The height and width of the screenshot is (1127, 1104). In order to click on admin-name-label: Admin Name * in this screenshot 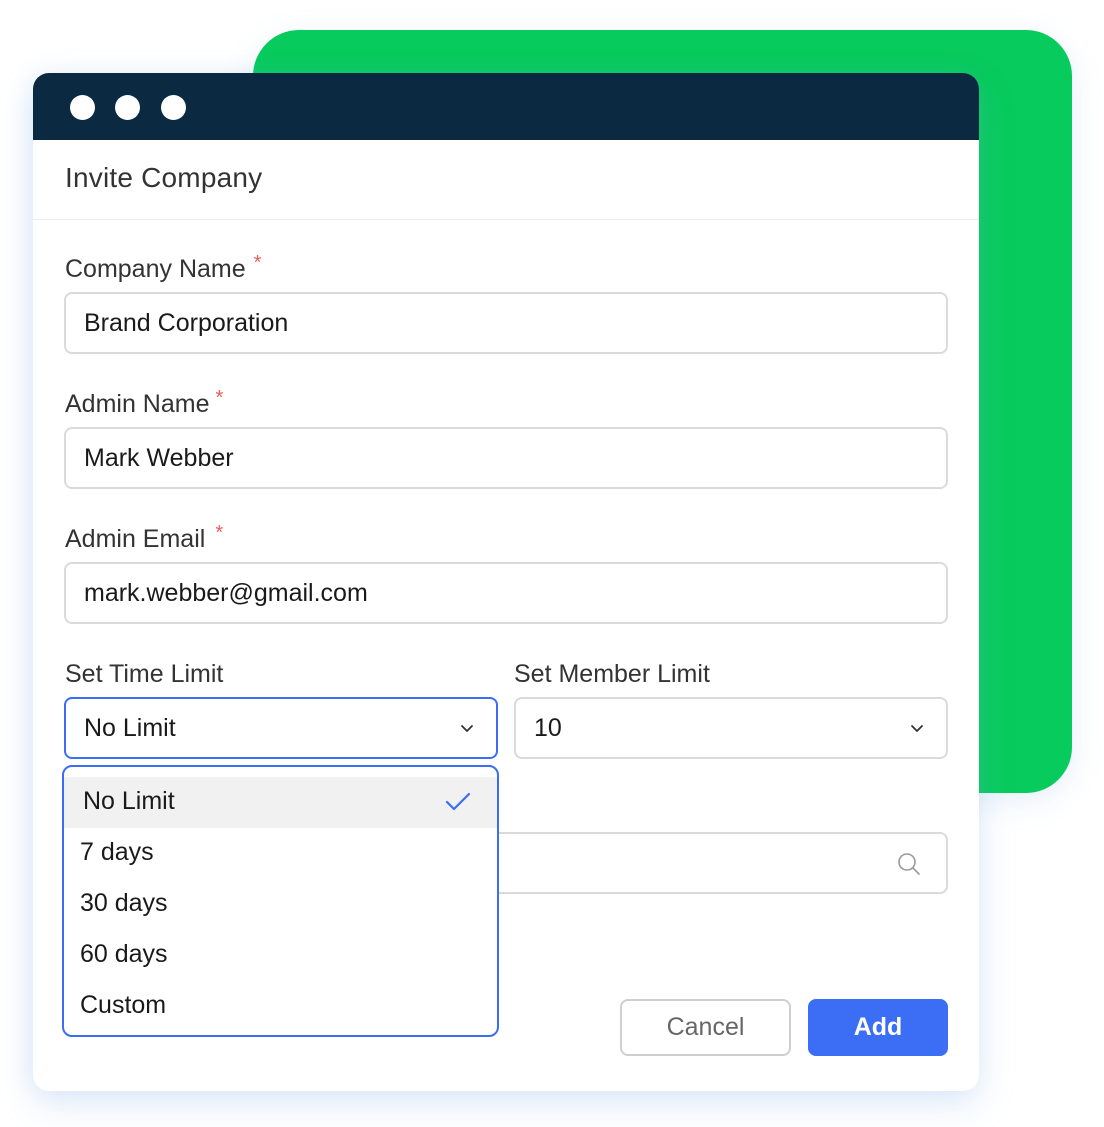, I will do `click(144, 403)`.